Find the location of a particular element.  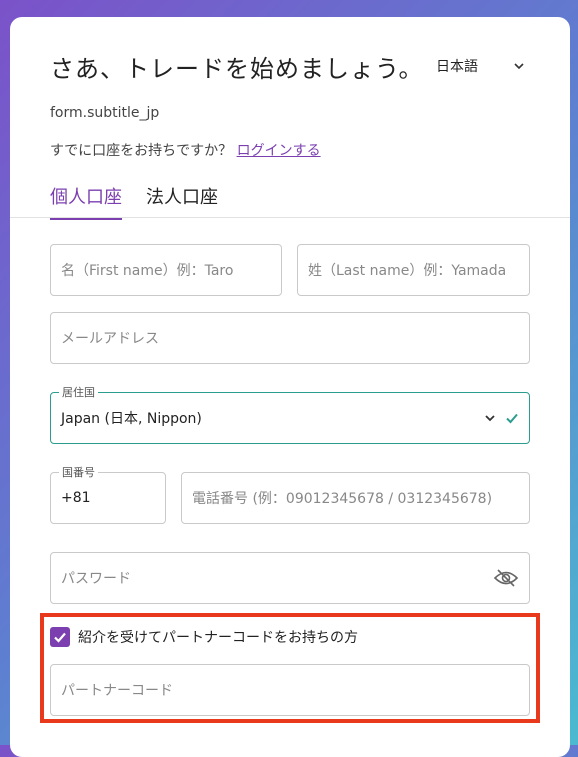

password-placeholder: パスワード is located at coordinates (96, 579).